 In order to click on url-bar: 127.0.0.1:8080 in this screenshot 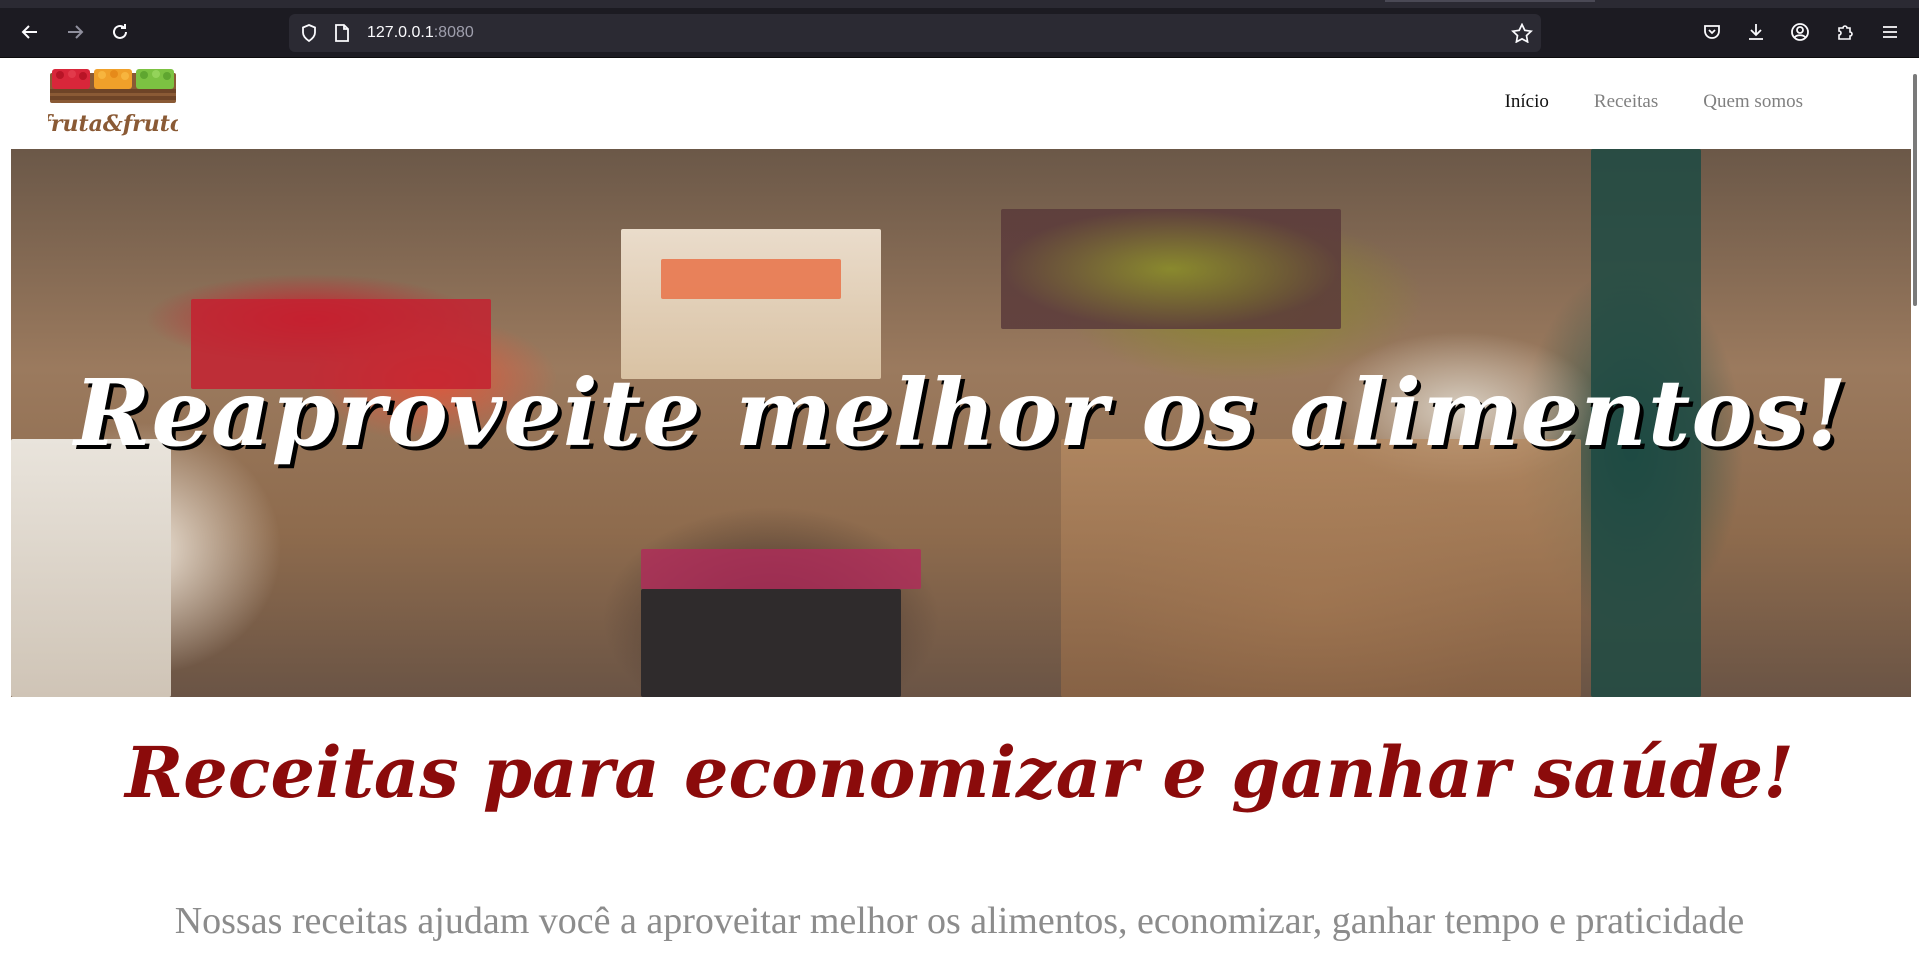, I will do `click(915, 33)`.